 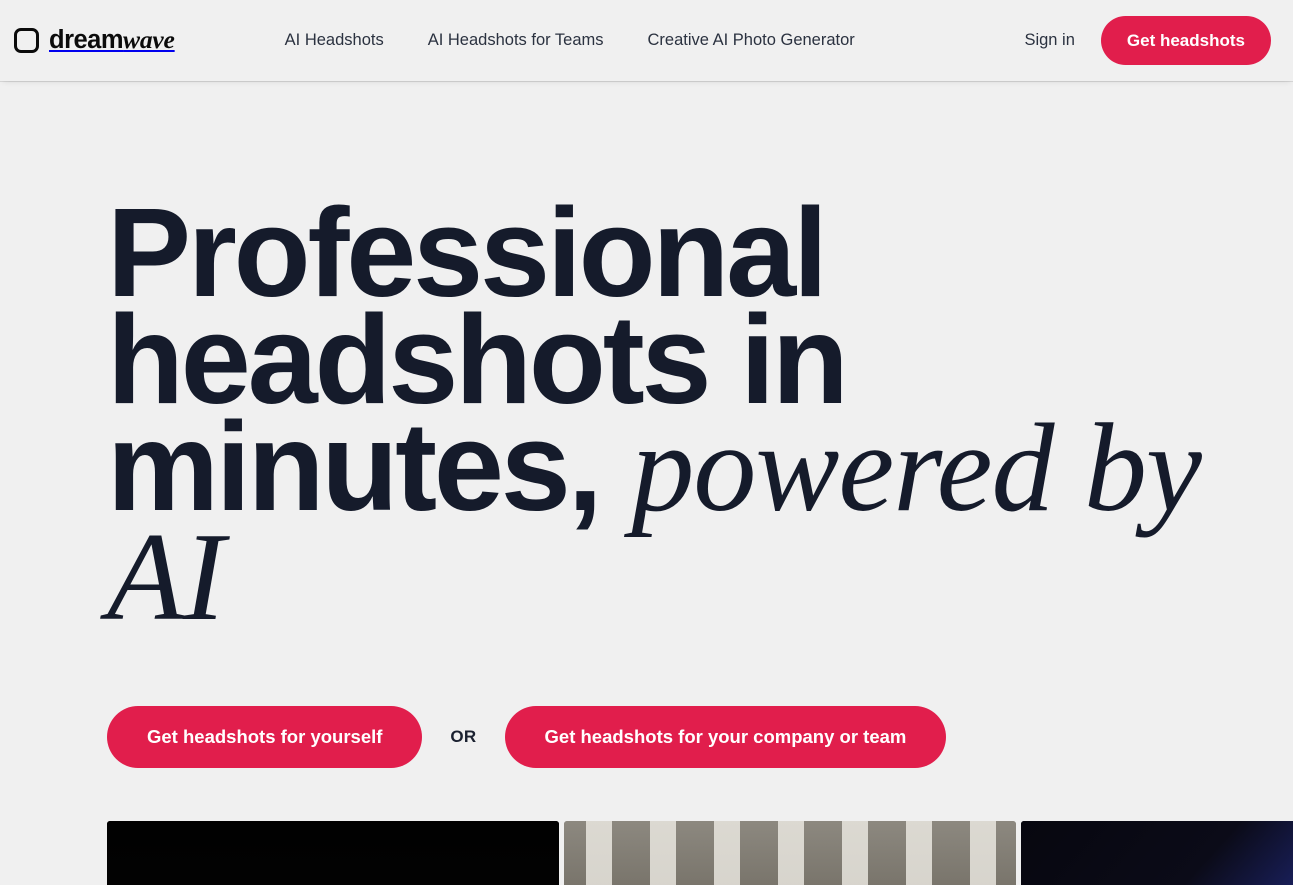 What do you see at coordinates (516, 40) in the screenshot?
I see `nav-item-ai-headshots-for-teams: AI Headshots for Teams` at bounding box center [516, 40].